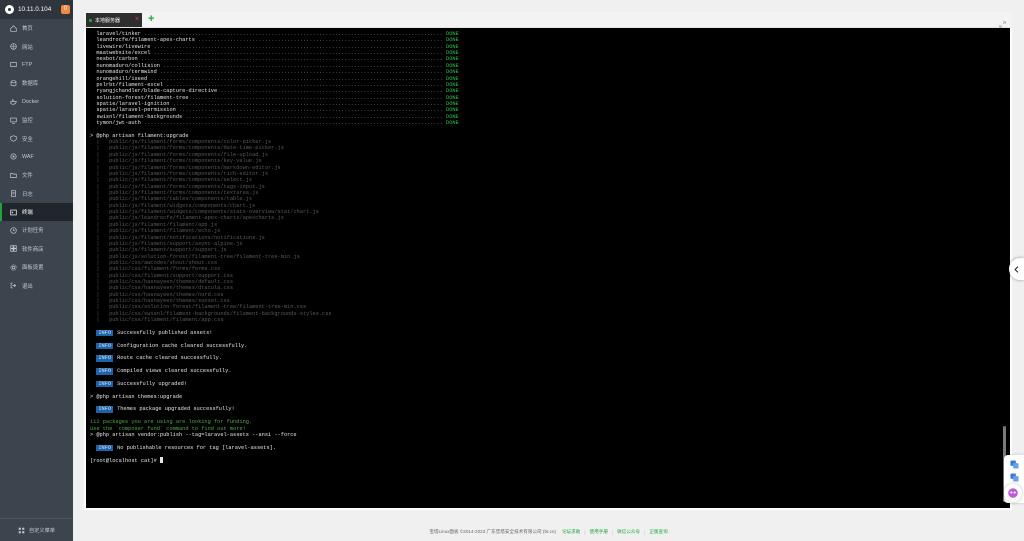 This screenshot has width=1024, height=541. I want to click on sidebar-item-10: 终端, so click(36, 212).